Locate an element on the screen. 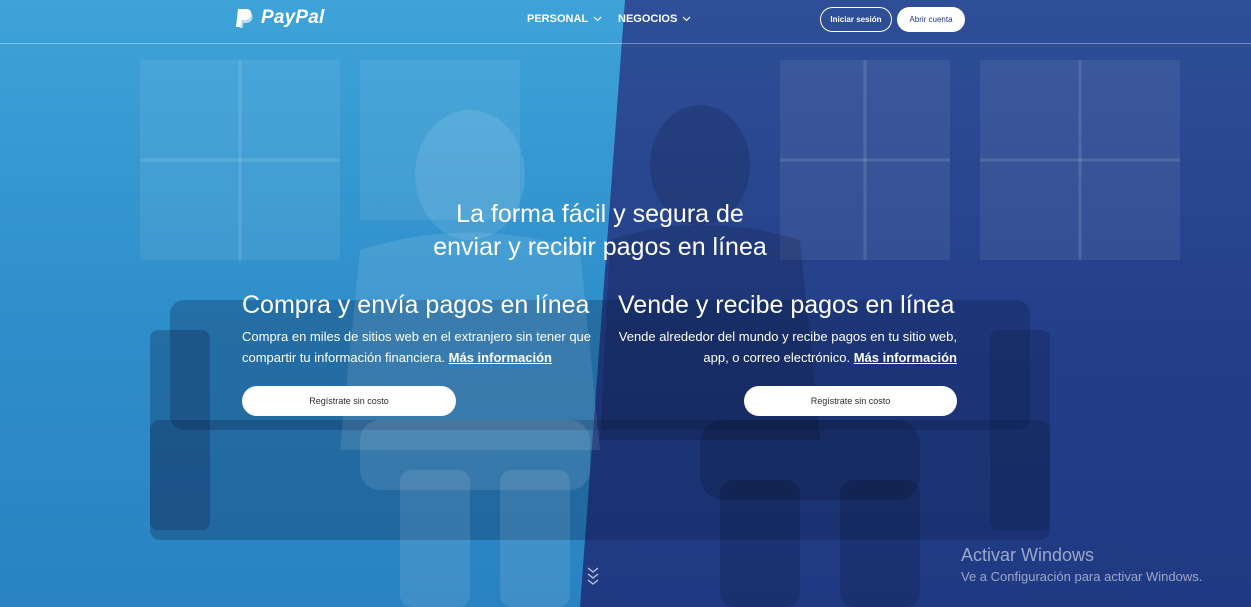 This screenshot has width=1251, height=607. paypal-logo: PayPal is located at coordinates (279, 18).